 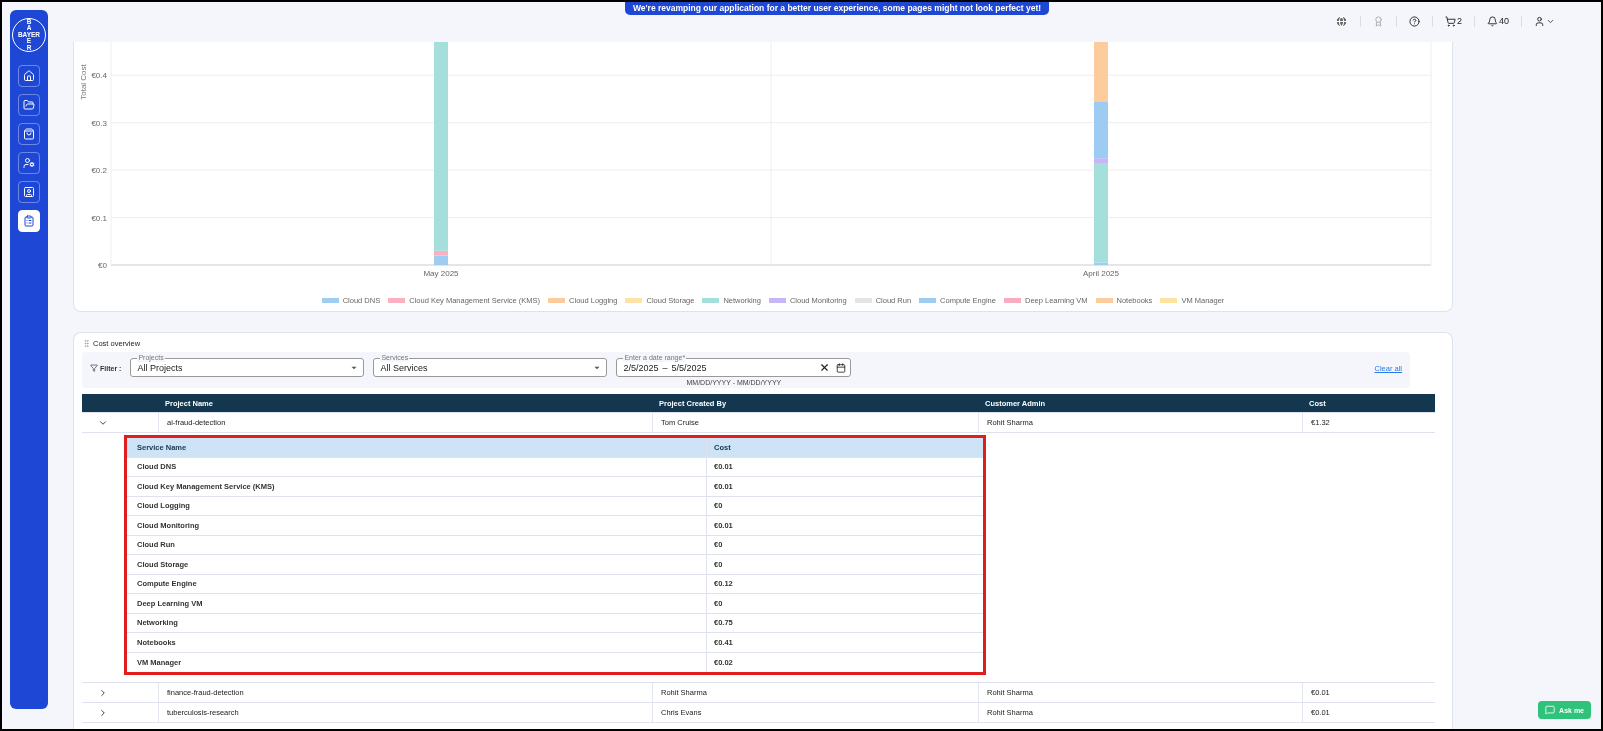 What do you see at coordinates (1504, 21) in the screenshot?
I see `notification-count: 40` at bounding box center [1504, 21].